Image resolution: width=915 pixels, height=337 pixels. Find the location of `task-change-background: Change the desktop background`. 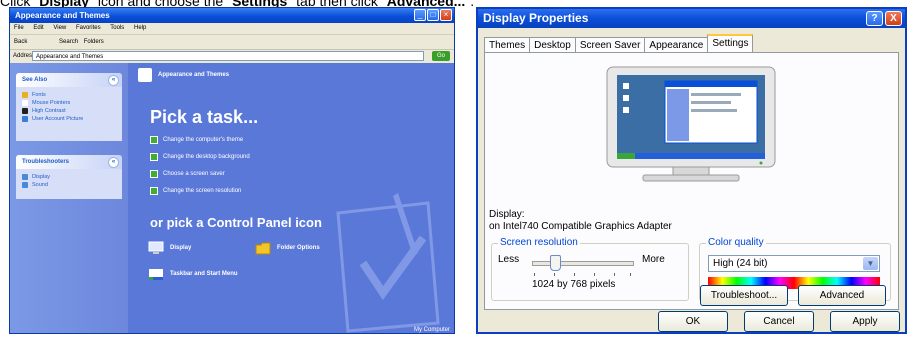

task-change-background: Change the desktop background is located at coordinates (200, 157).